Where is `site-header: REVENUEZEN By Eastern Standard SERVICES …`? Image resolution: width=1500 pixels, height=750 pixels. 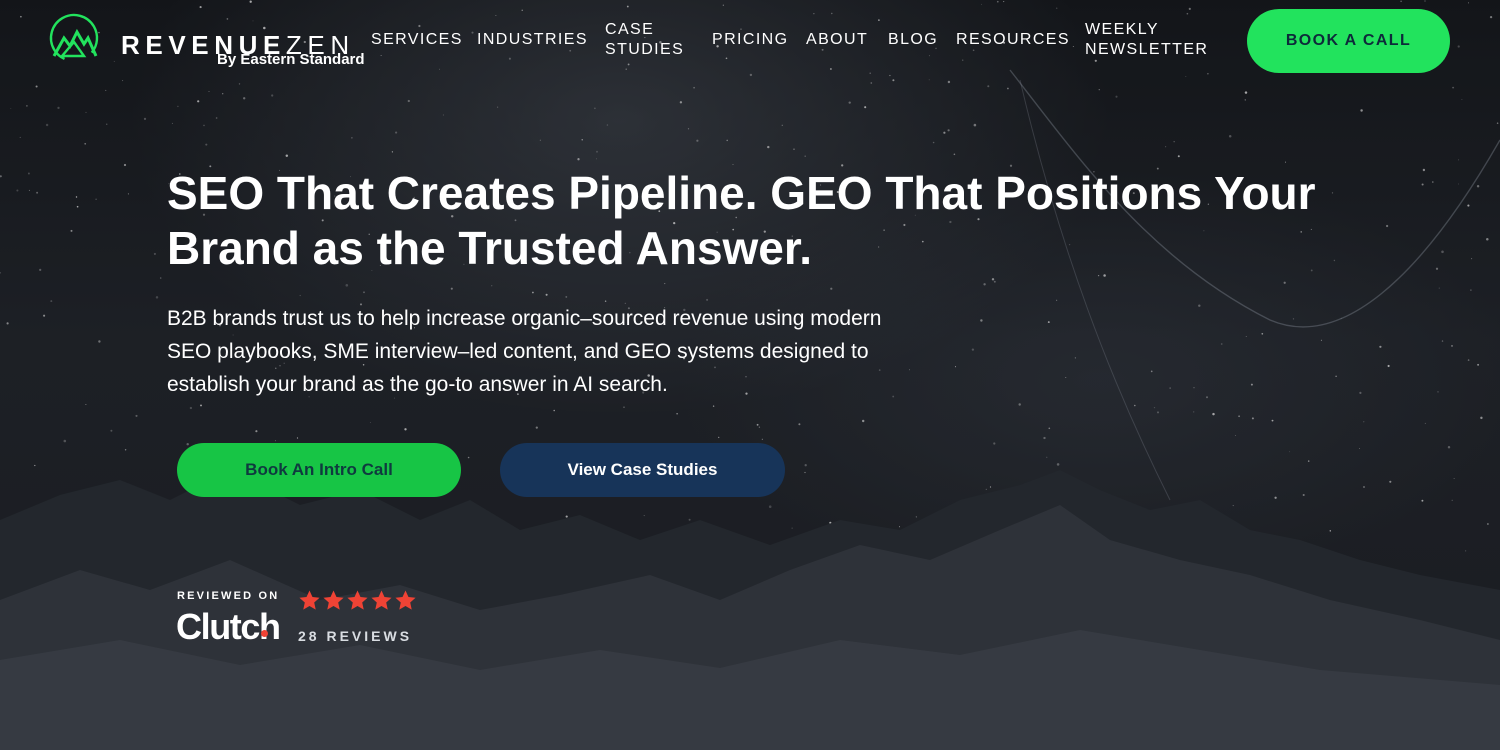 site-header: REVENUEZEN By Eastern Standard SERVICES … is located at coordinates (750, 41).